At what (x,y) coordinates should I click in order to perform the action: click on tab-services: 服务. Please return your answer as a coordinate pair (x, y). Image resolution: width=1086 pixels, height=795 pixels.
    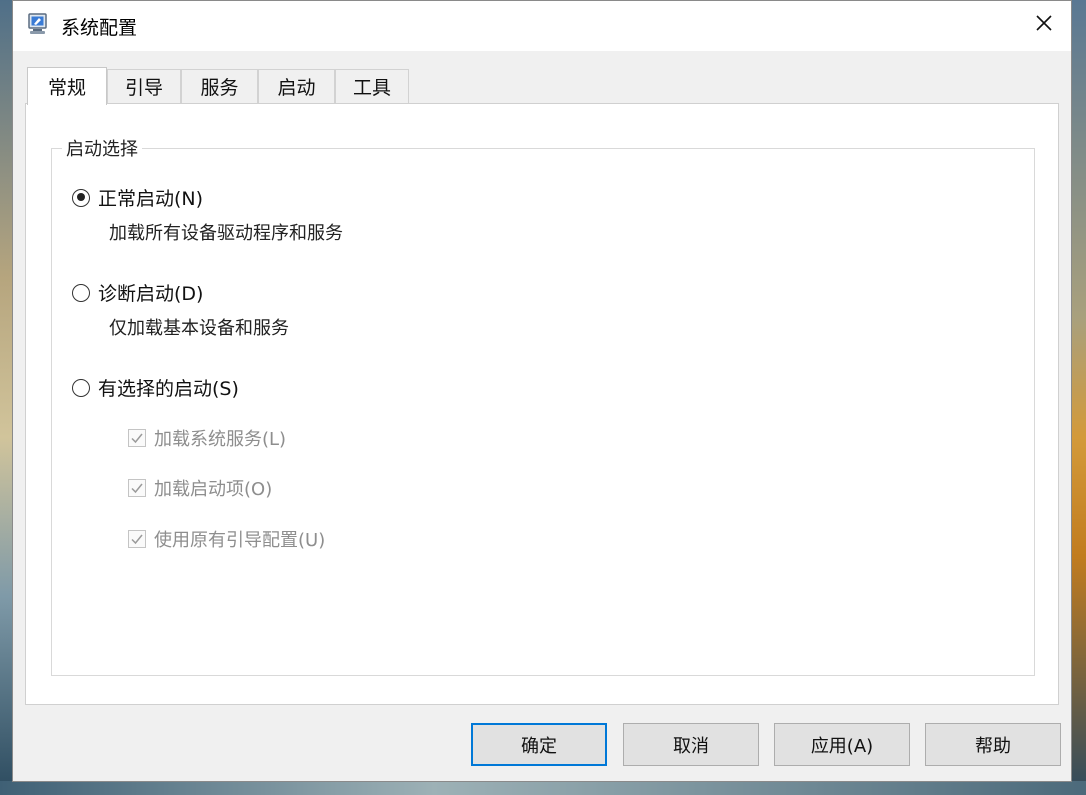
    Looking at the image, I should click on (219, 86).